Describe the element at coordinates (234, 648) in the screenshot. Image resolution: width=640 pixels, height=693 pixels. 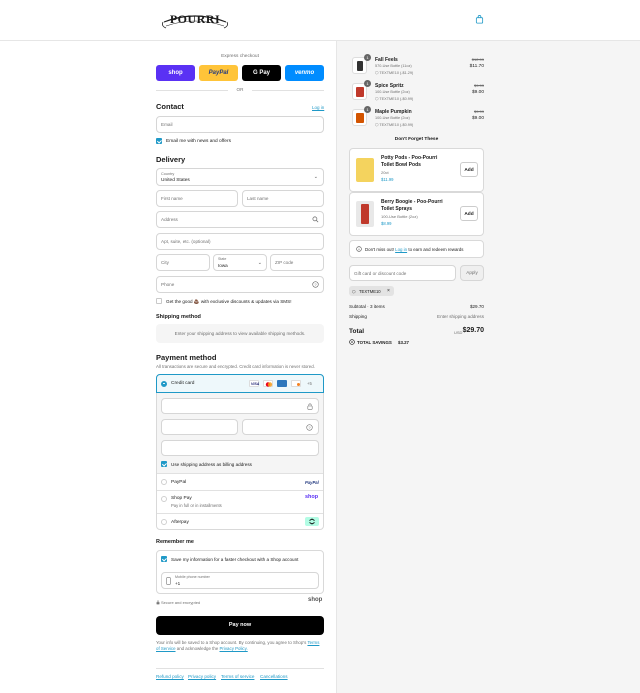
I see `shop-privacy-link: Privacy Policy.` at that location.